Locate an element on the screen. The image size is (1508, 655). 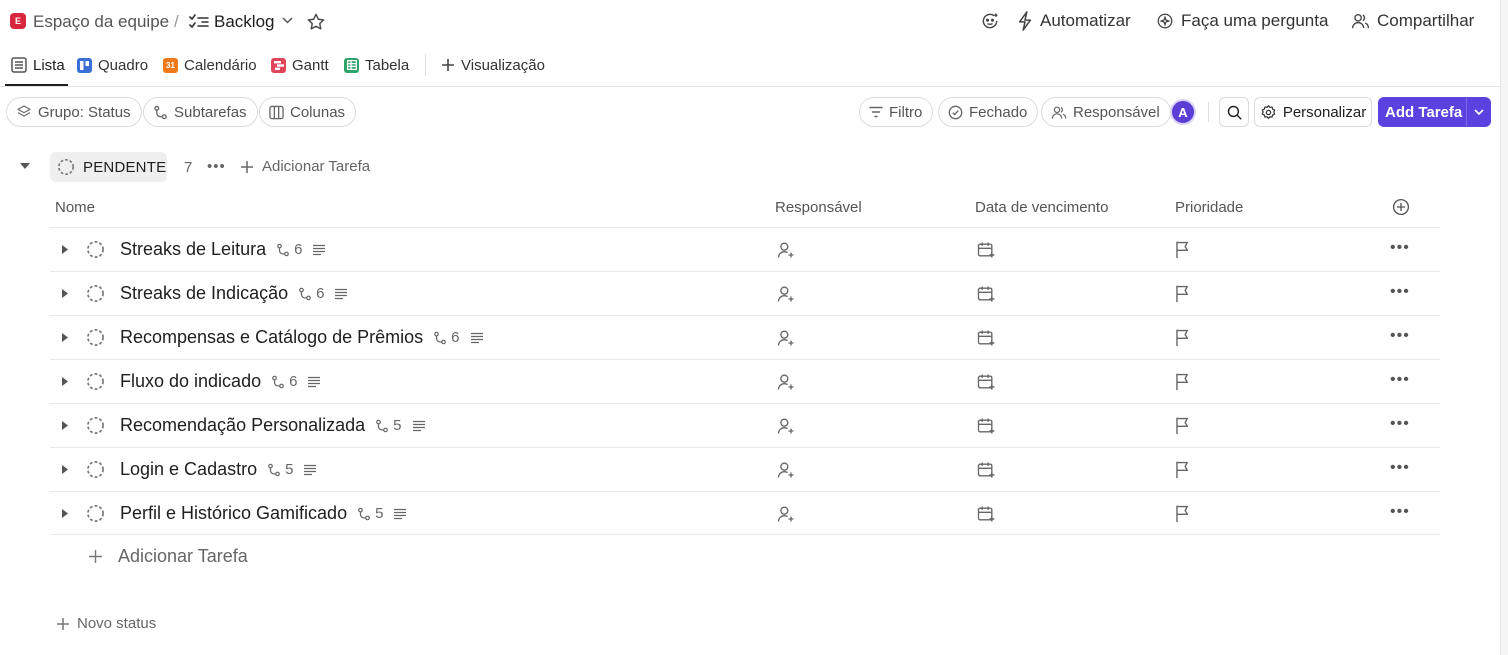
closed-toggle: Fechado is located at coordinates (988, 112).